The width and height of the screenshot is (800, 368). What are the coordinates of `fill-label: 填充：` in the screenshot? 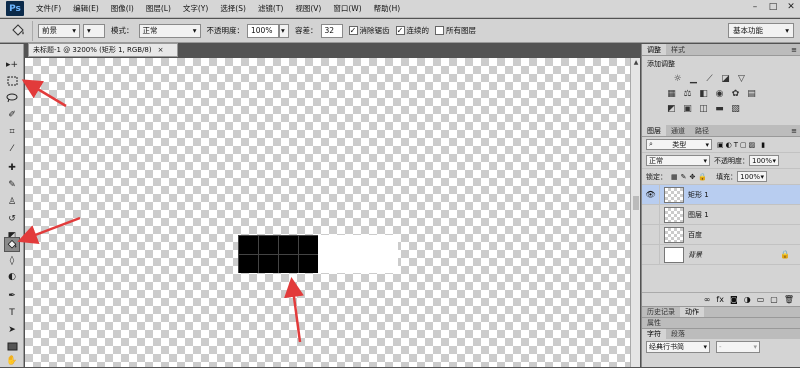 It's located at (727, 176).